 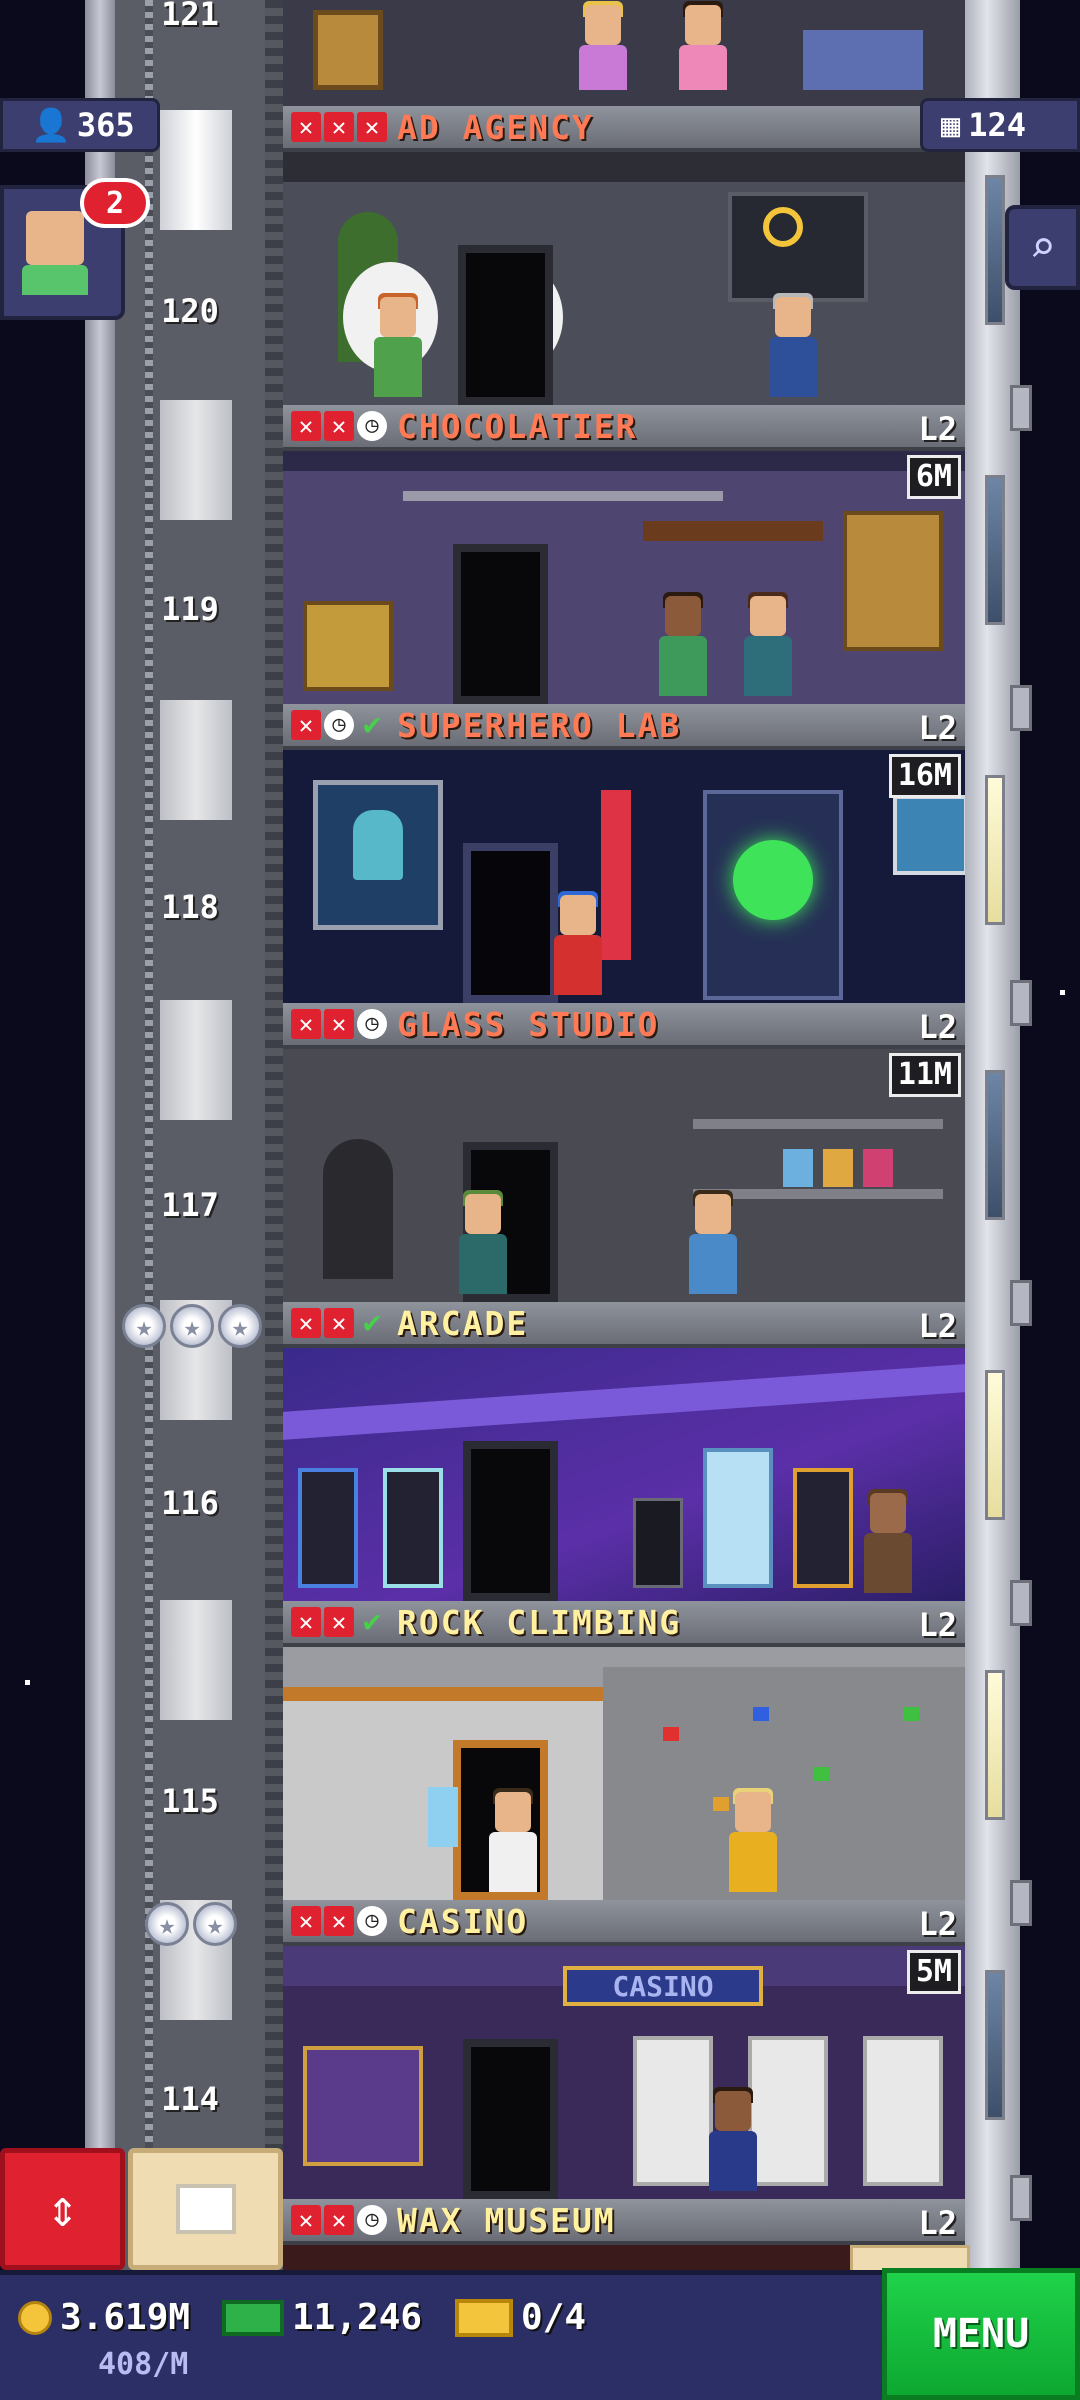 I want to click on superhero-lab-room, so click(x=624, y=876).